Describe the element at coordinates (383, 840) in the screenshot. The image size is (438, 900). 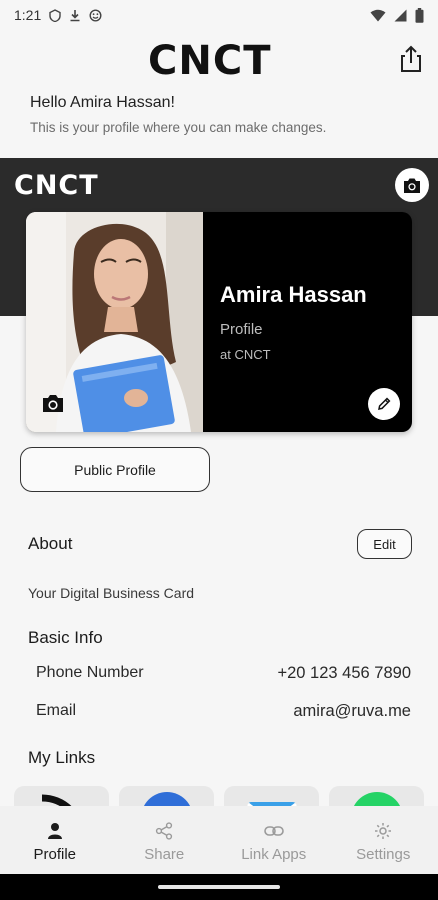
I see `nav-settings: Settings` at that location.